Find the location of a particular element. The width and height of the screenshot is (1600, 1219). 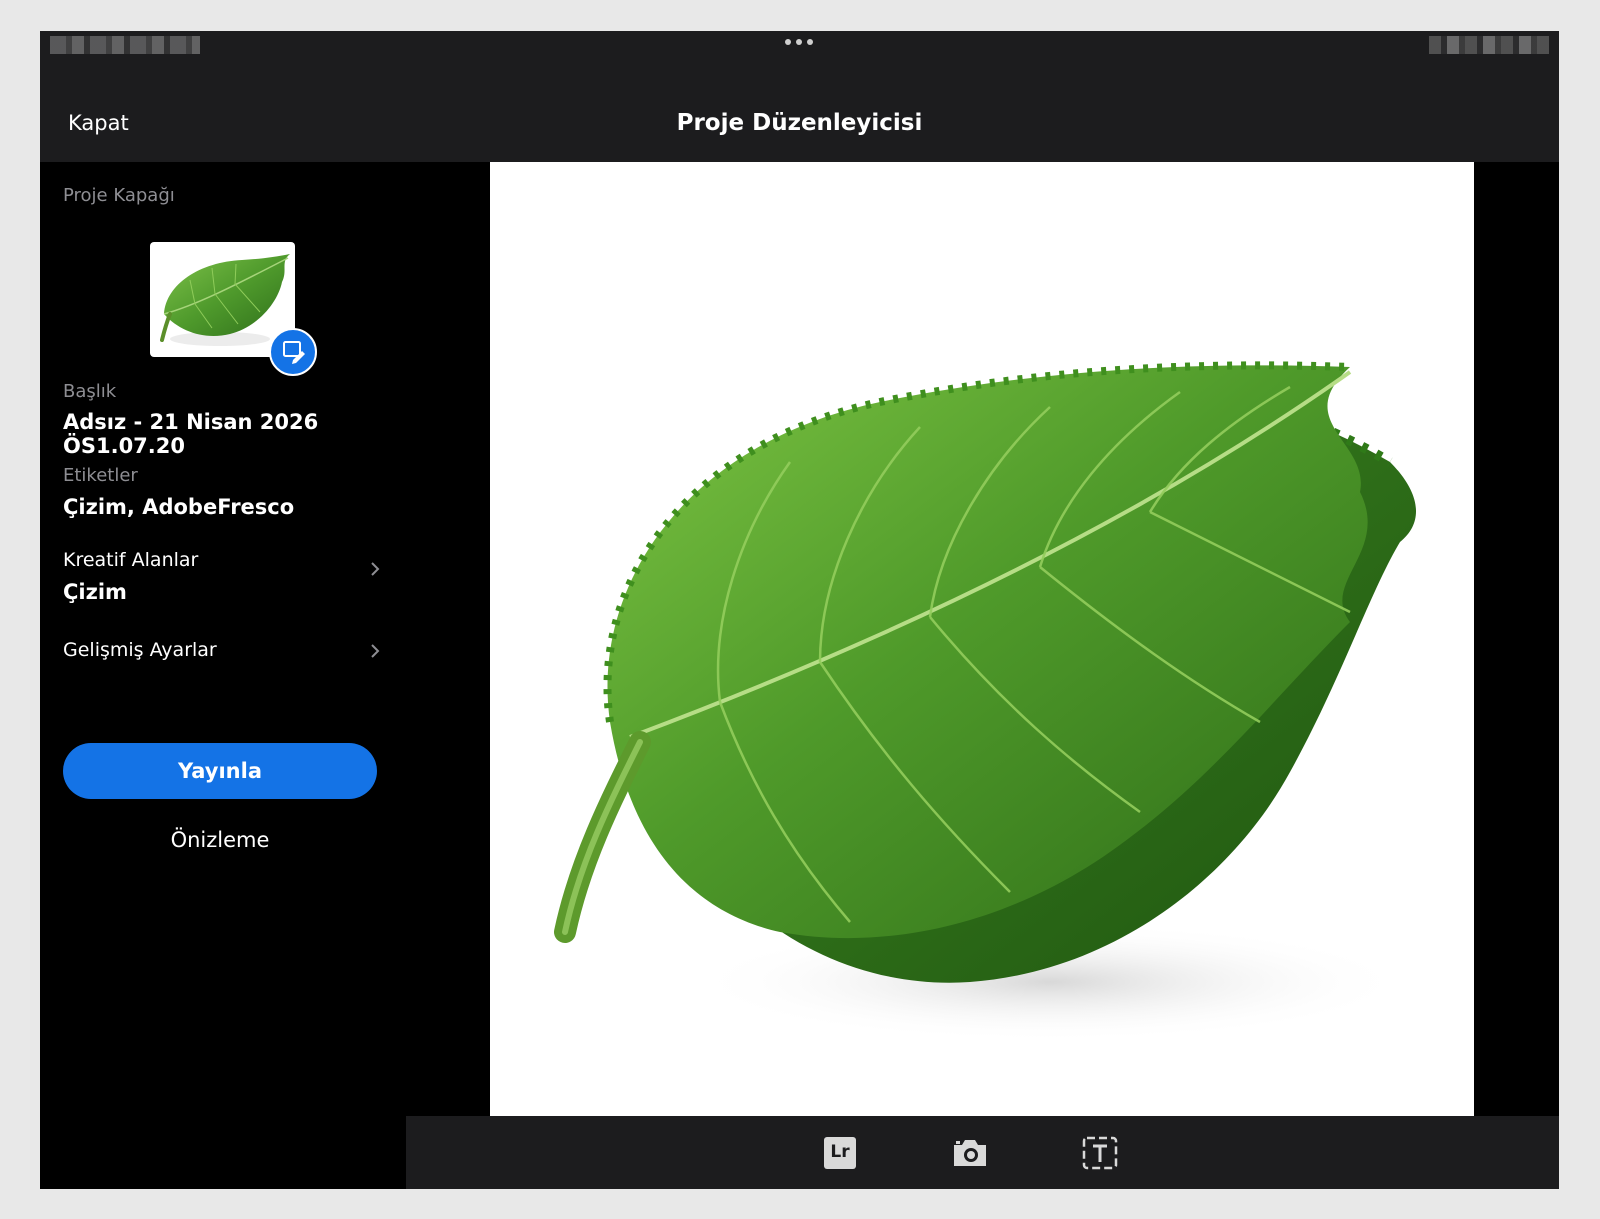

cover-label: Proje Kapağı is located at coordinates (119, 195).